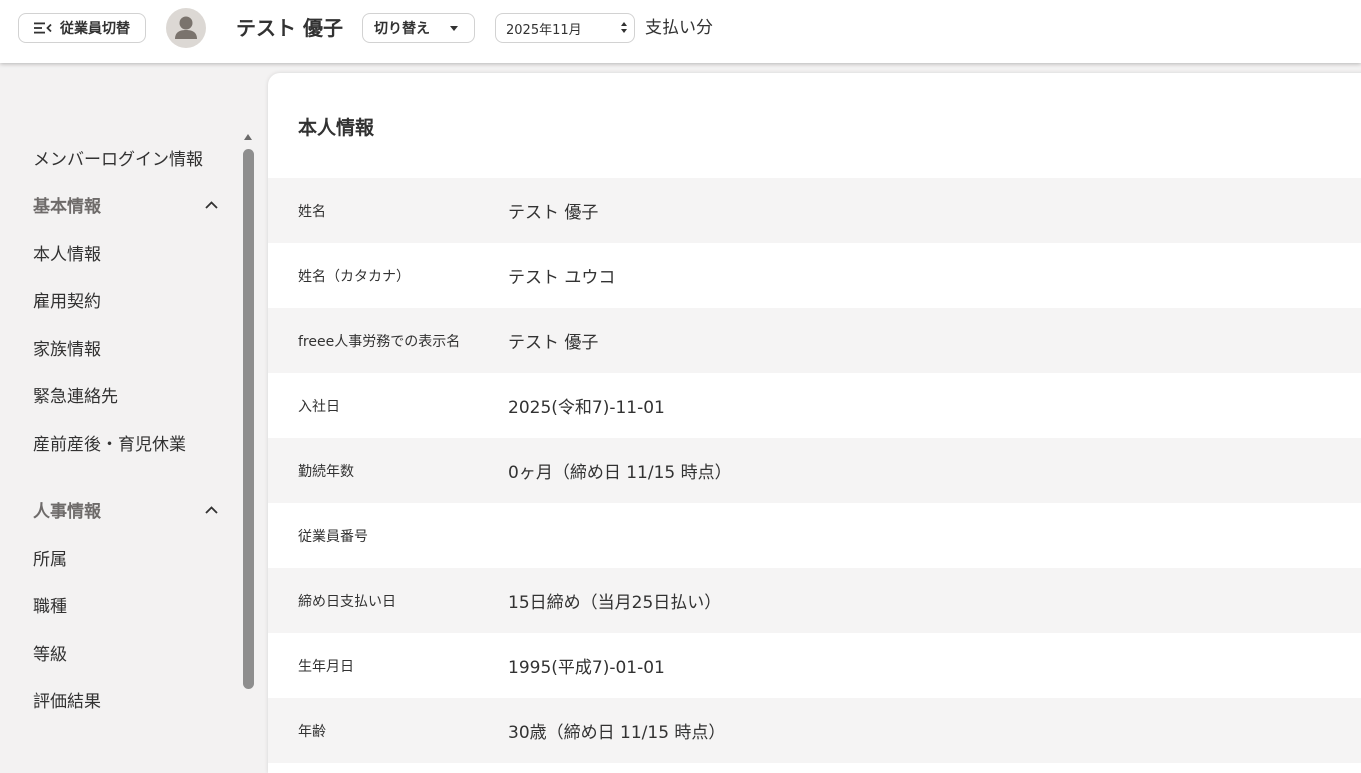 The image size is (1361, 773). Describe the element at coordinates (67, 207) in the screenshot. I see `sidebar-section-basic-label: 基本情報` at that location.